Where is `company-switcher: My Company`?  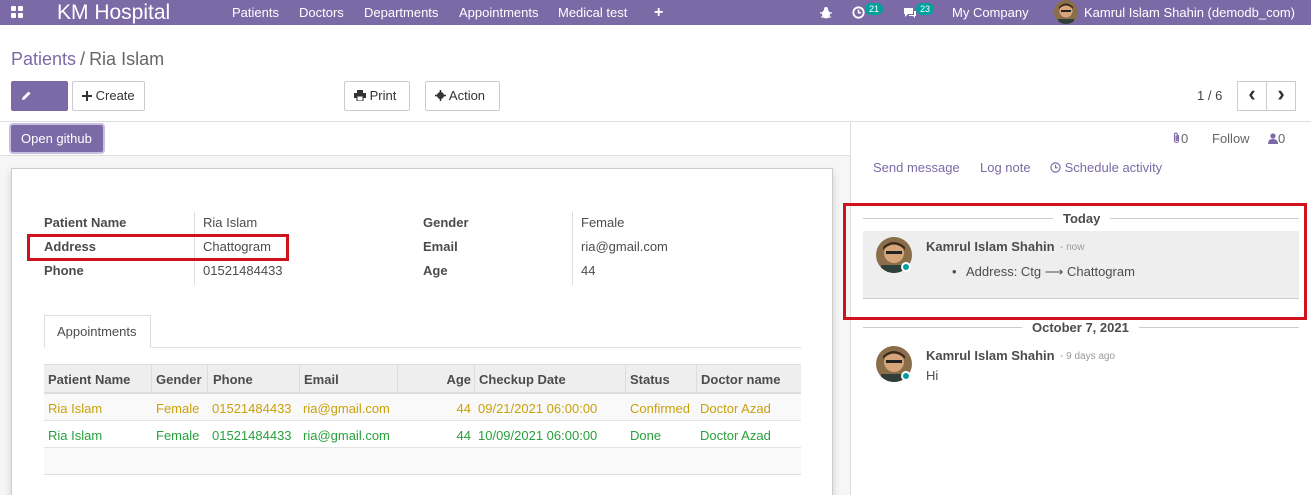
company-switcher: My Company is located at coordinates (990, 12).